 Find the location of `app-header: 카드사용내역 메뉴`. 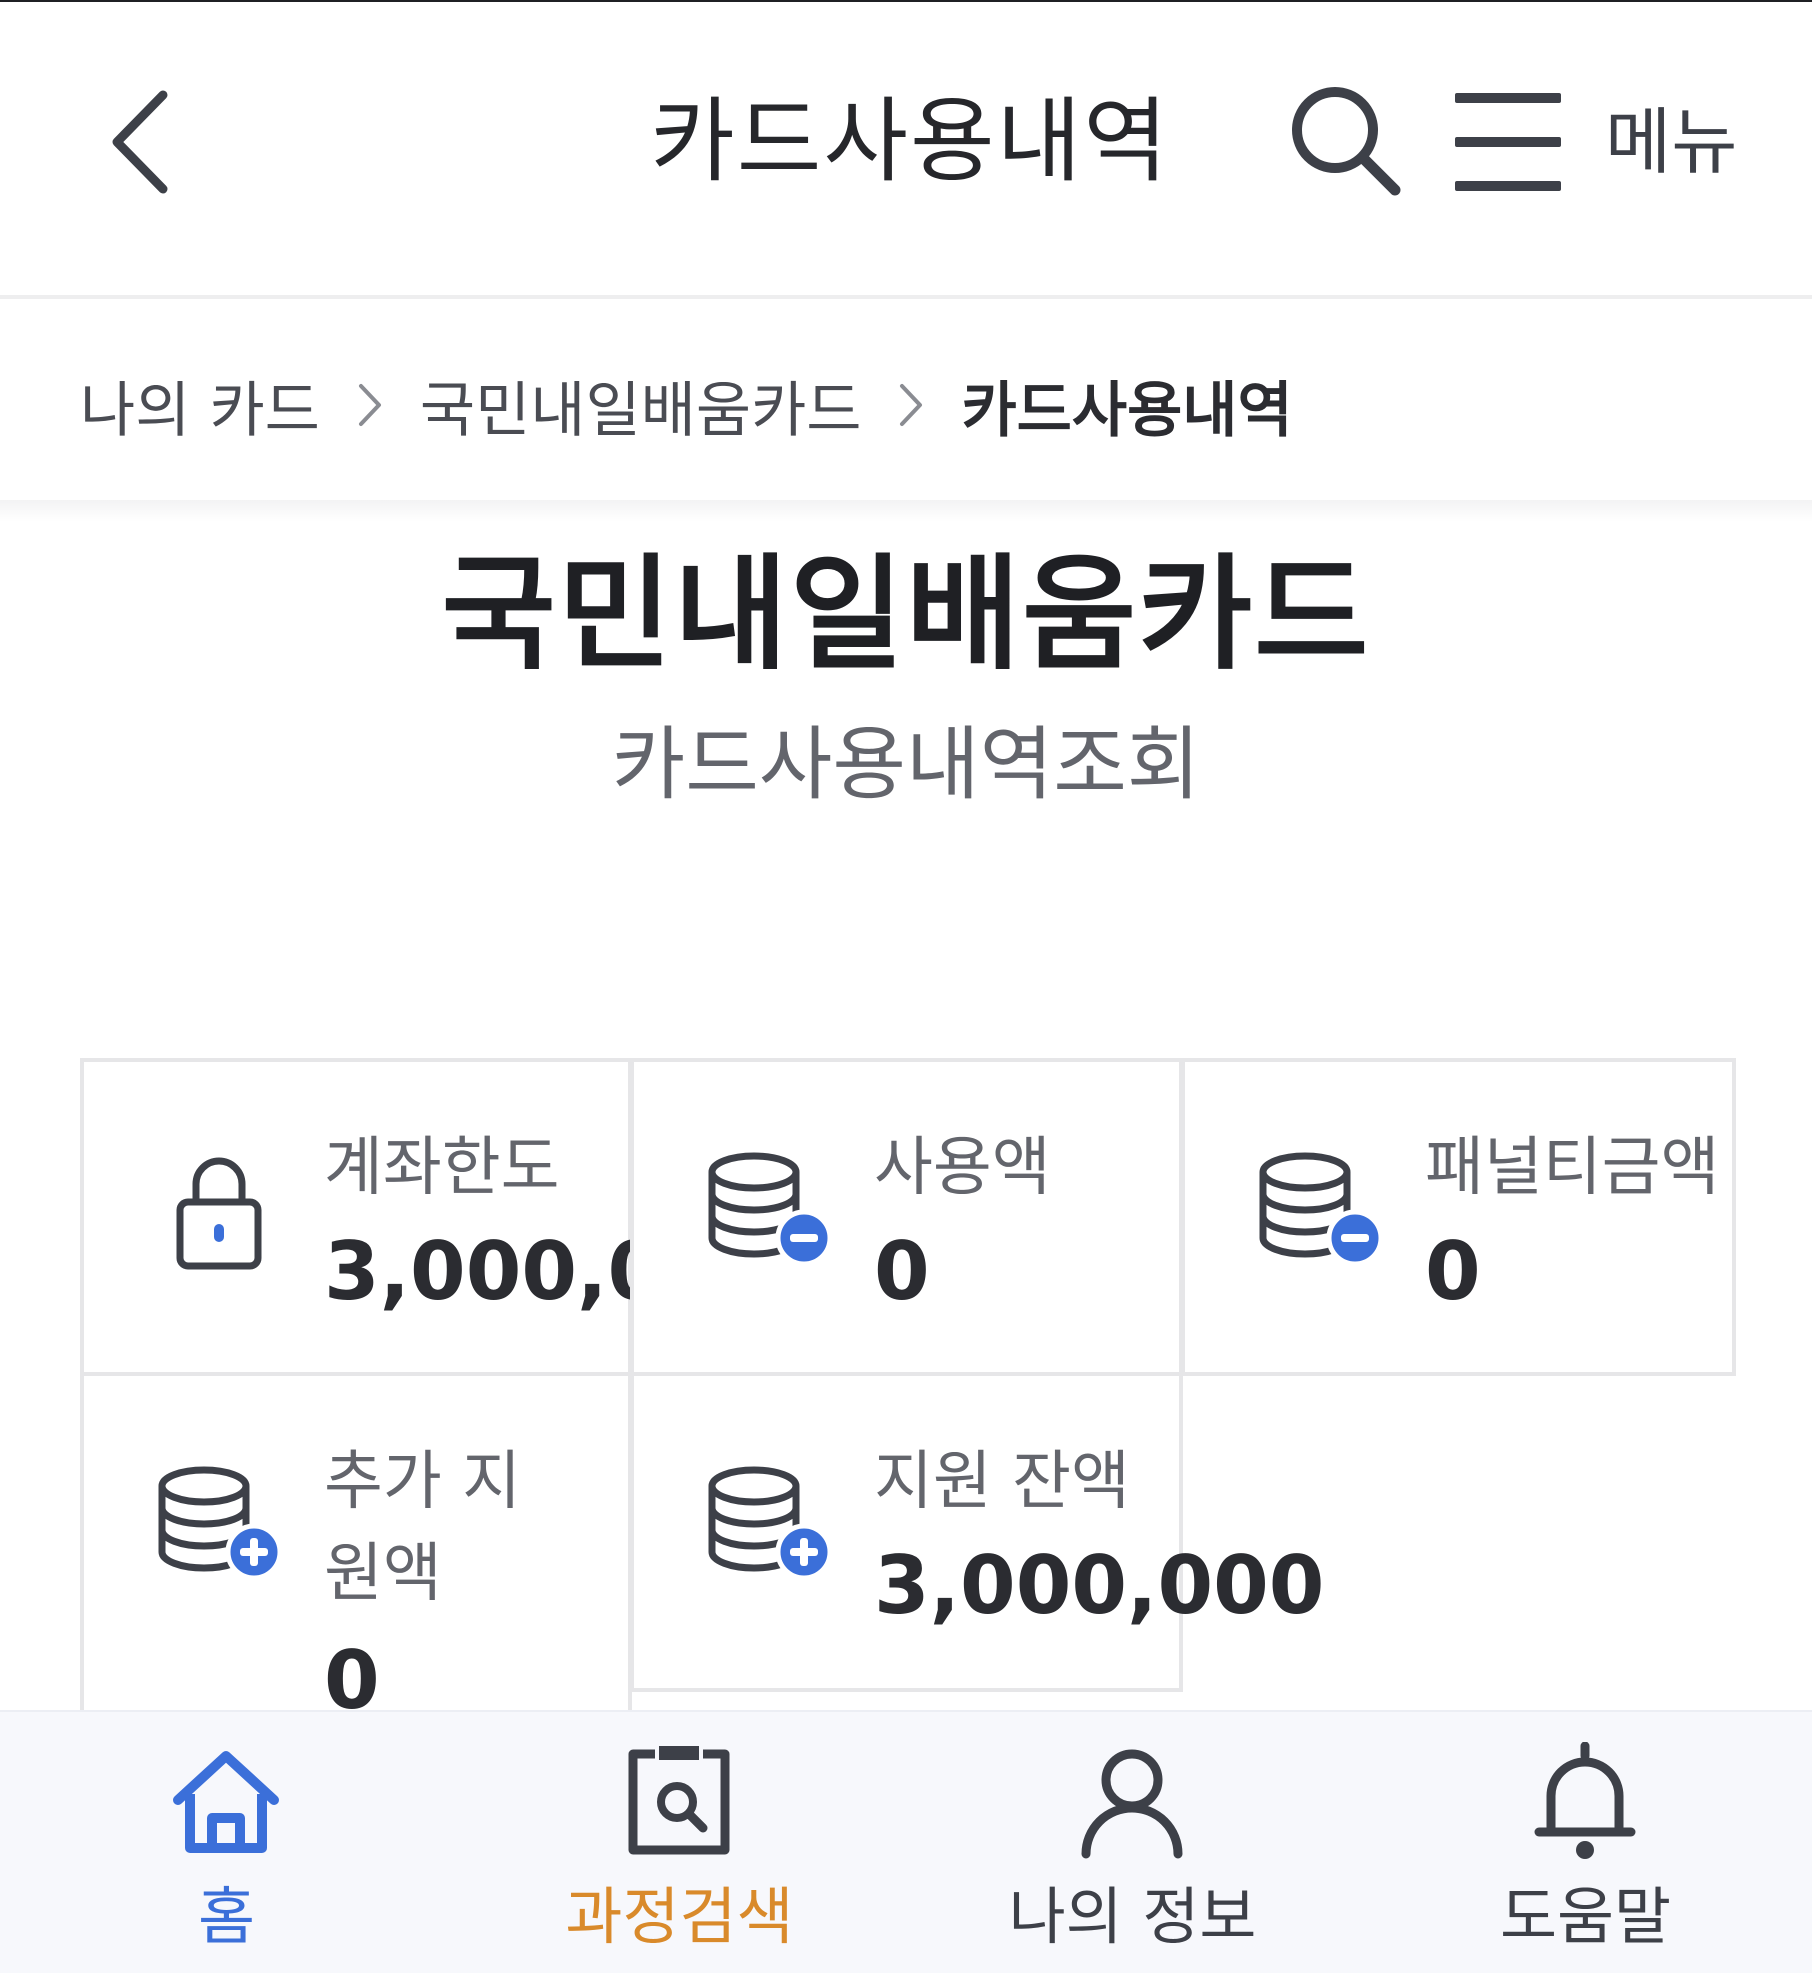

app-header: 카드사용내역 메뉴 is located at coordinates (906, 148).